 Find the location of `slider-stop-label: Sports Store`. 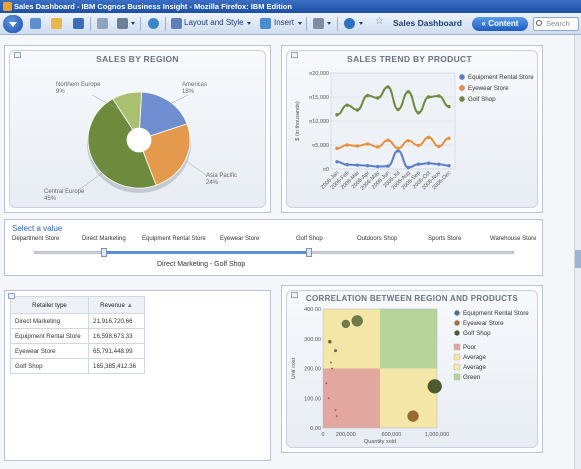

slider-stop-label: Sports Store is located at coordinates (444, 239).